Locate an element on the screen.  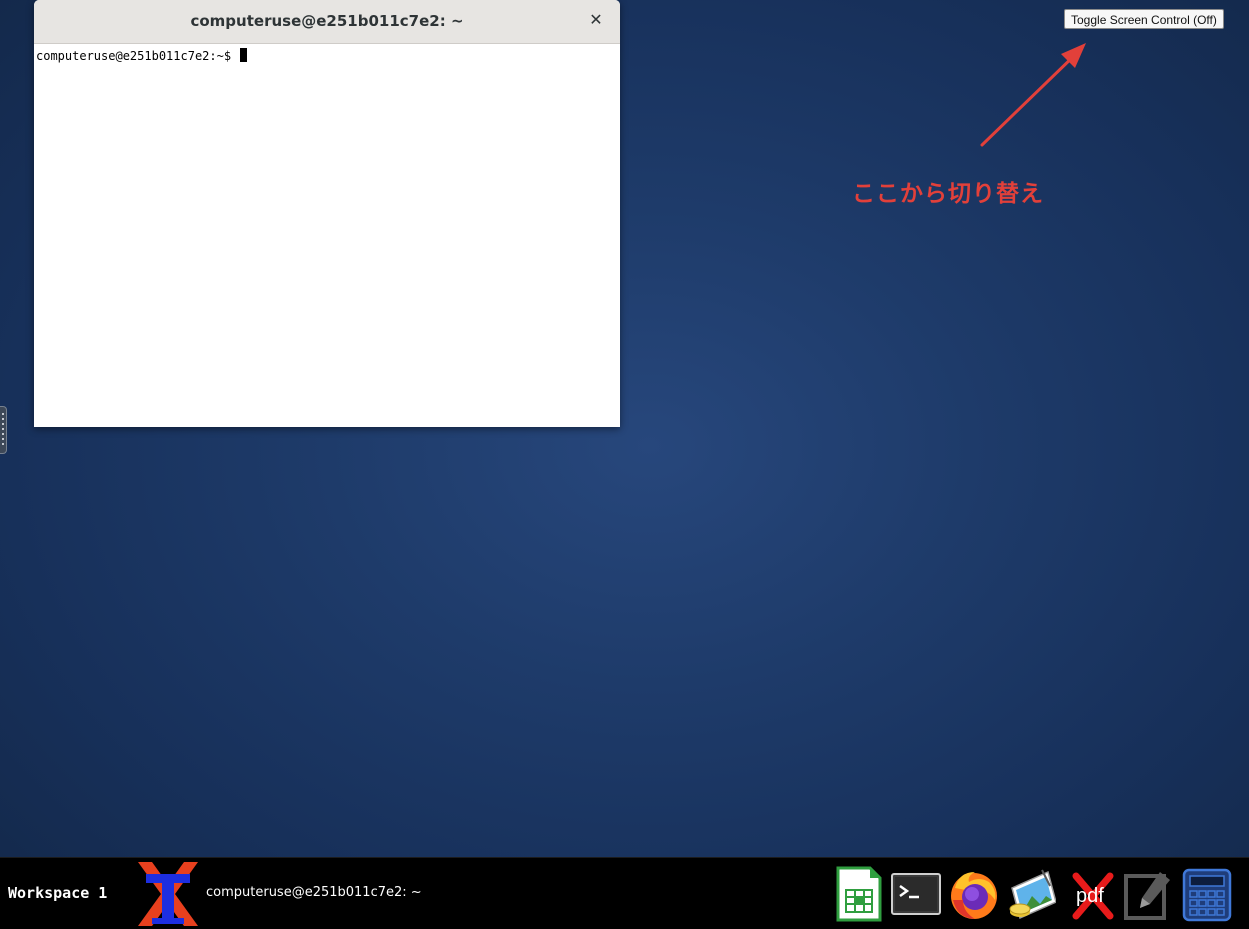
terminal-cursor is located at coordinates (244, 55).